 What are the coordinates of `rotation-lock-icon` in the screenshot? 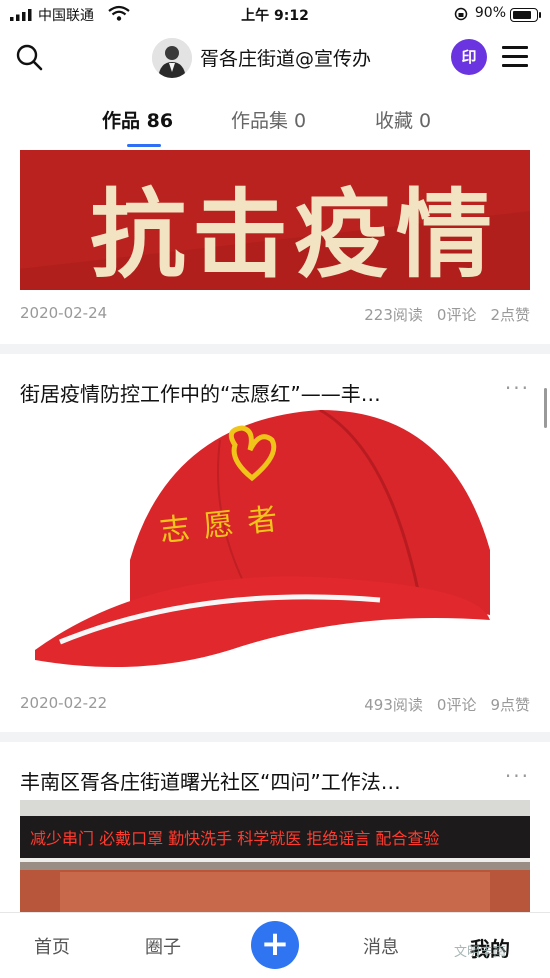 It's located at (461, 14).